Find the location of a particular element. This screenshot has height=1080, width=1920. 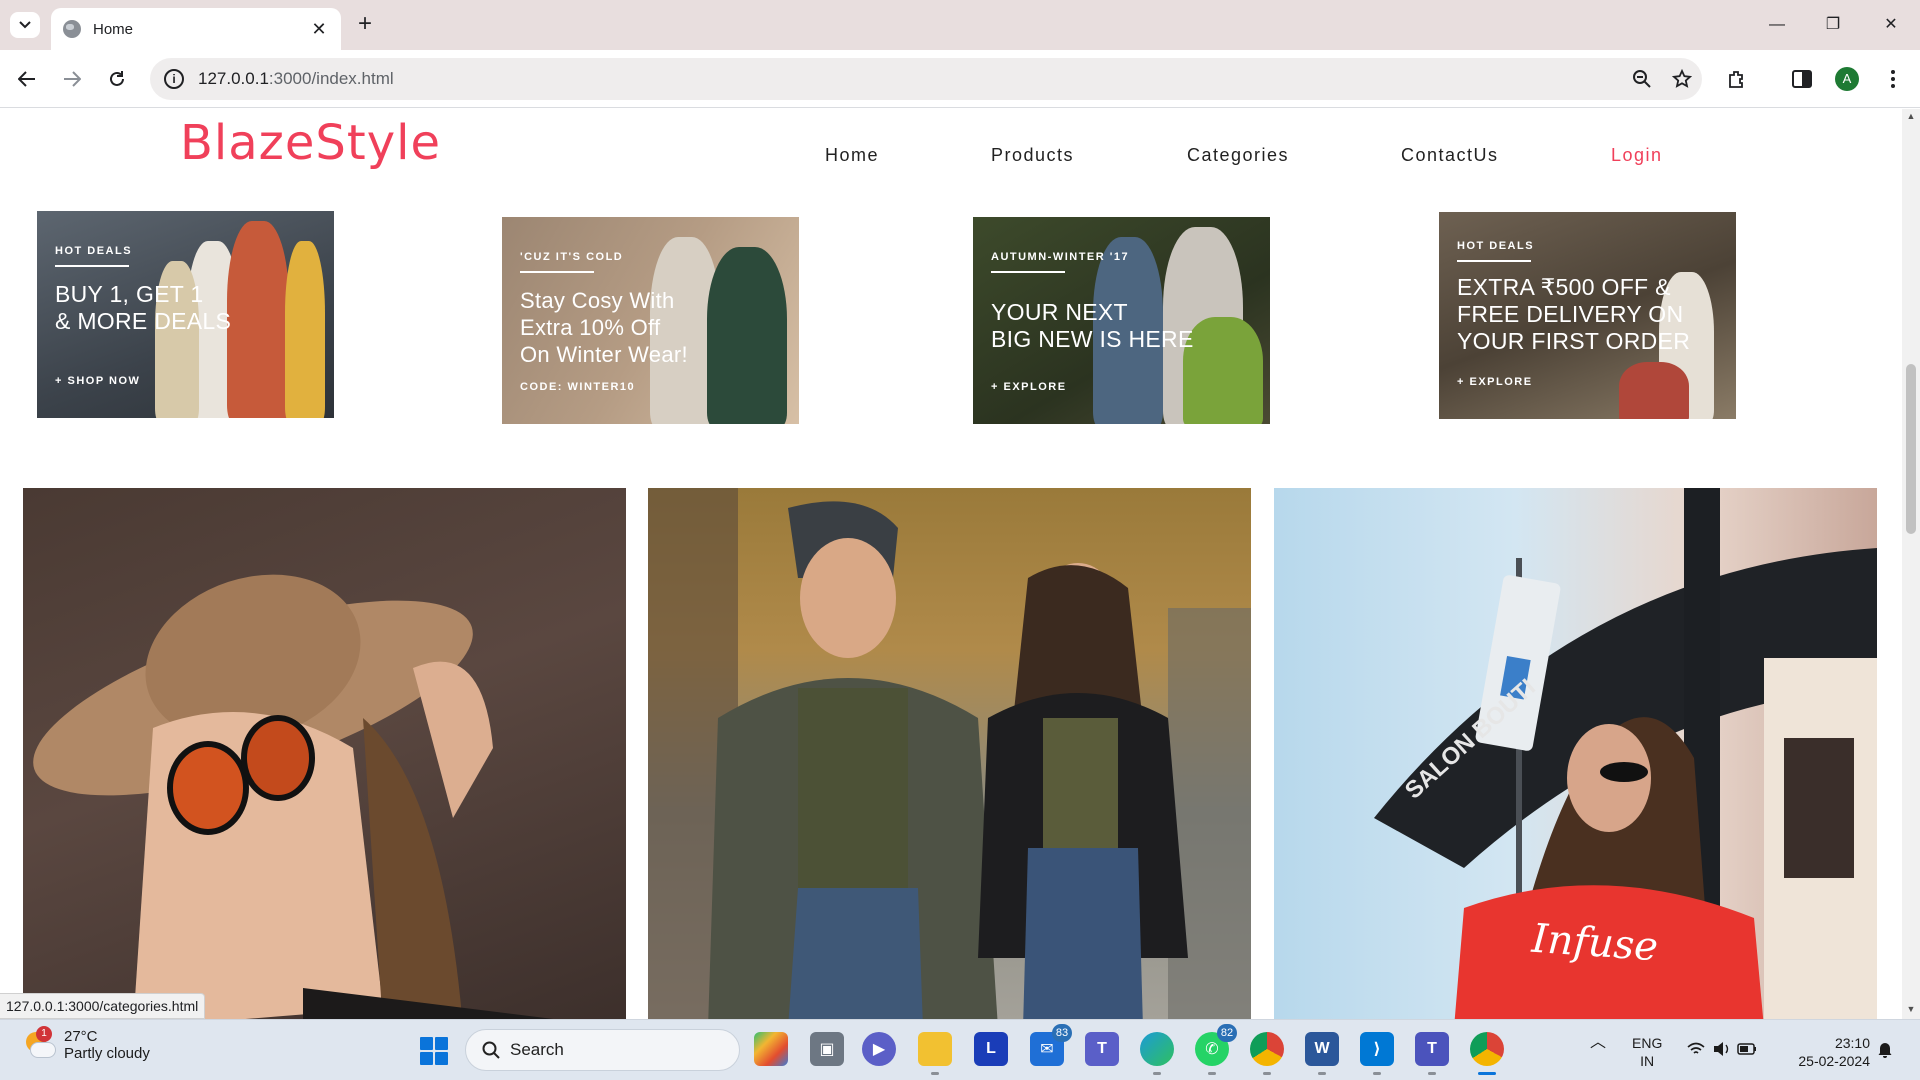

notifications-button is located at coordinates (1885, 1051).